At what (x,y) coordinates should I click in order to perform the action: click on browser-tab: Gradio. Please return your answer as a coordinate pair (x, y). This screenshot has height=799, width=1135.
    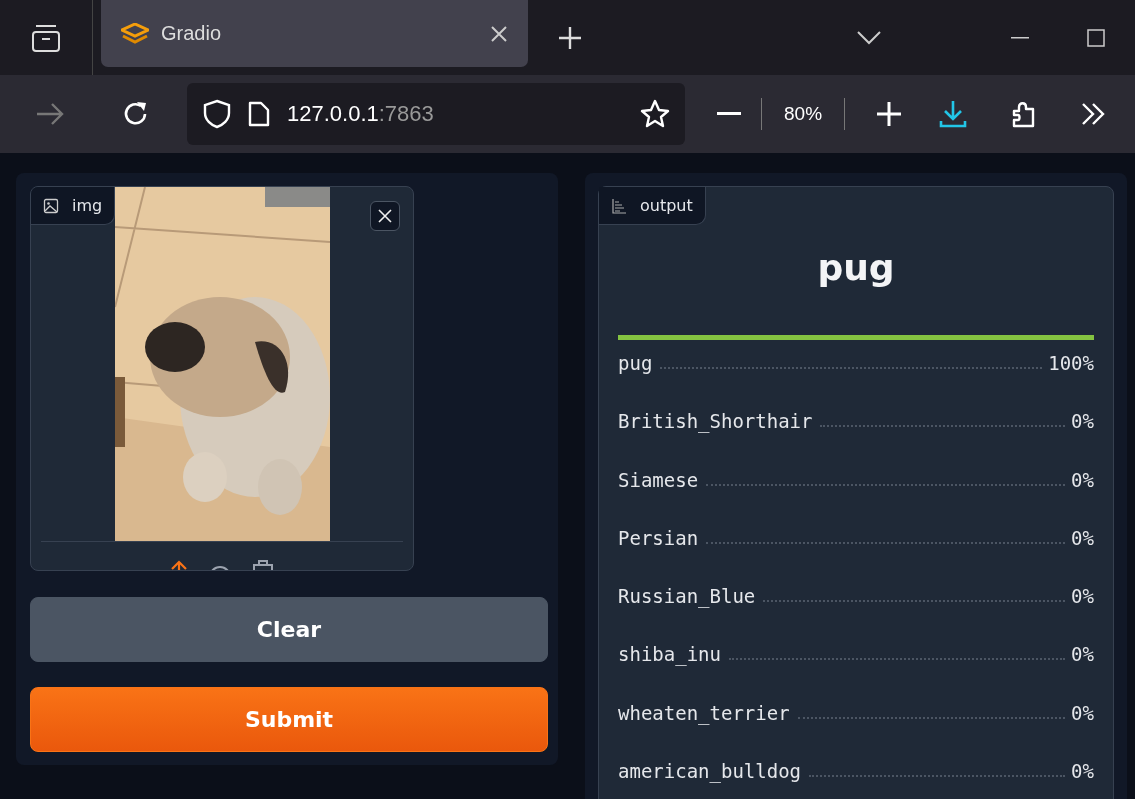
    Looking at the image, I should click on (314, 33).